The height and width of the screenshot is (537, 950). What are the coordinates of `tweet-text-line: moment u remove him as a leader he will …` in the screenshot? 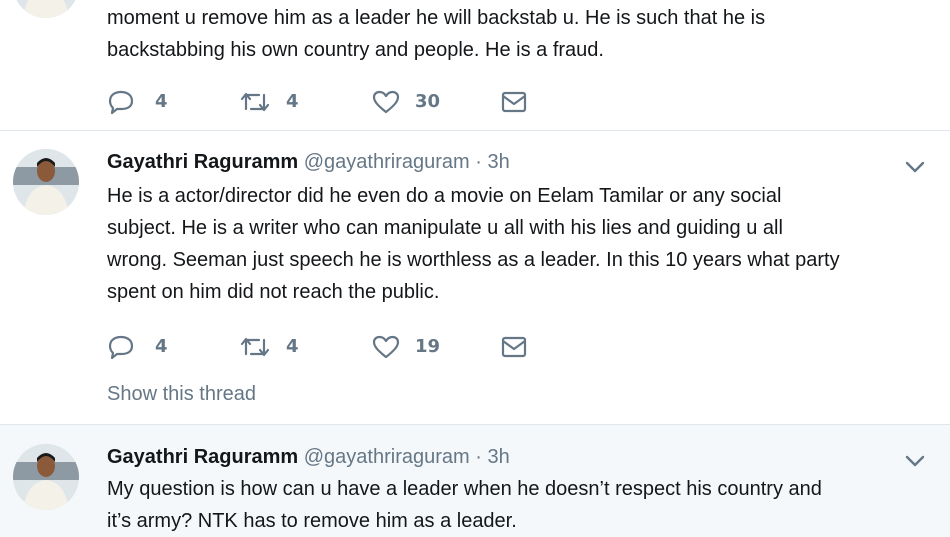 It's located at (436, 18).